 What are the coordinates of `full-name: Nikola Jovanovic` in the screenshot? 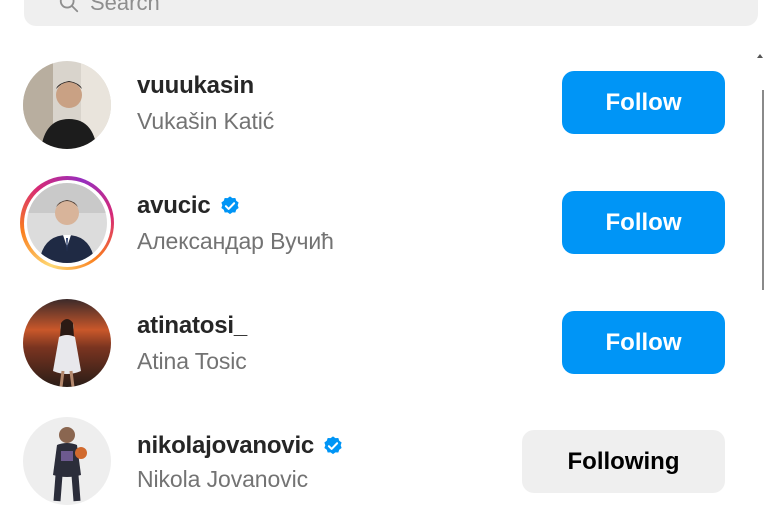 It's located at (222, 479).